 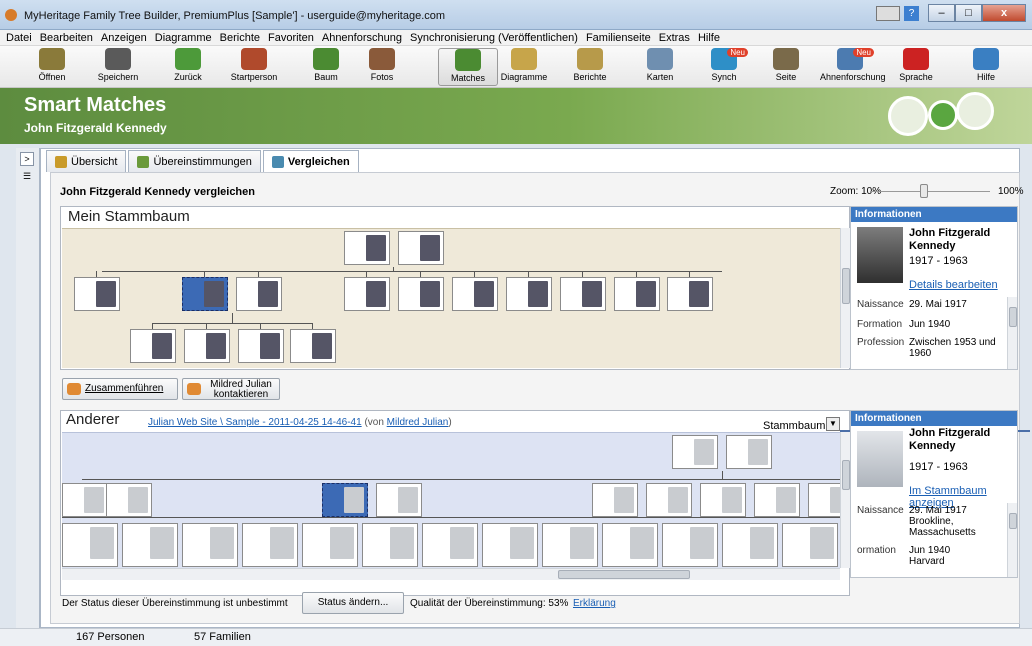 I want to click on toolbar-button-baum: Baum, so click(x=326, y=67).